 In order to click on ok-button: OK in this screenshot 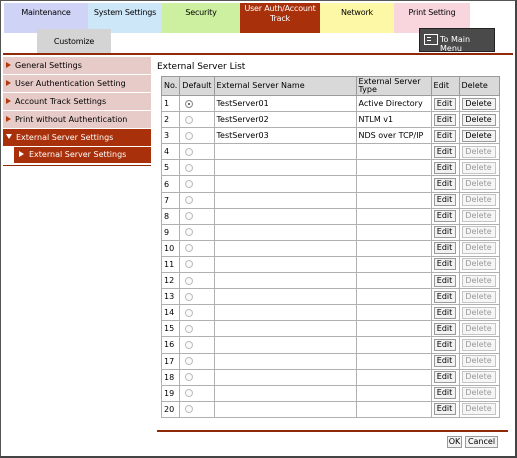, I will do `click(454, 442)`.